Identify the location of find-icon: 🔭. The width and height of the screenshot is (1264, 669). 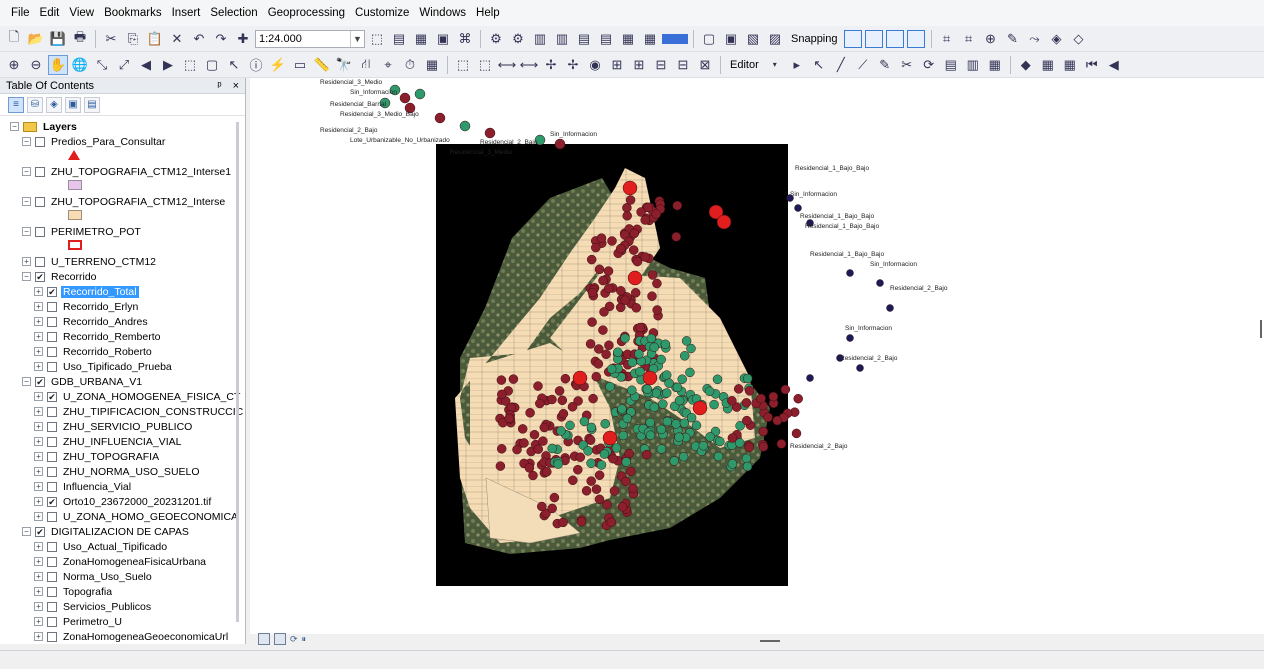
(344, 65).